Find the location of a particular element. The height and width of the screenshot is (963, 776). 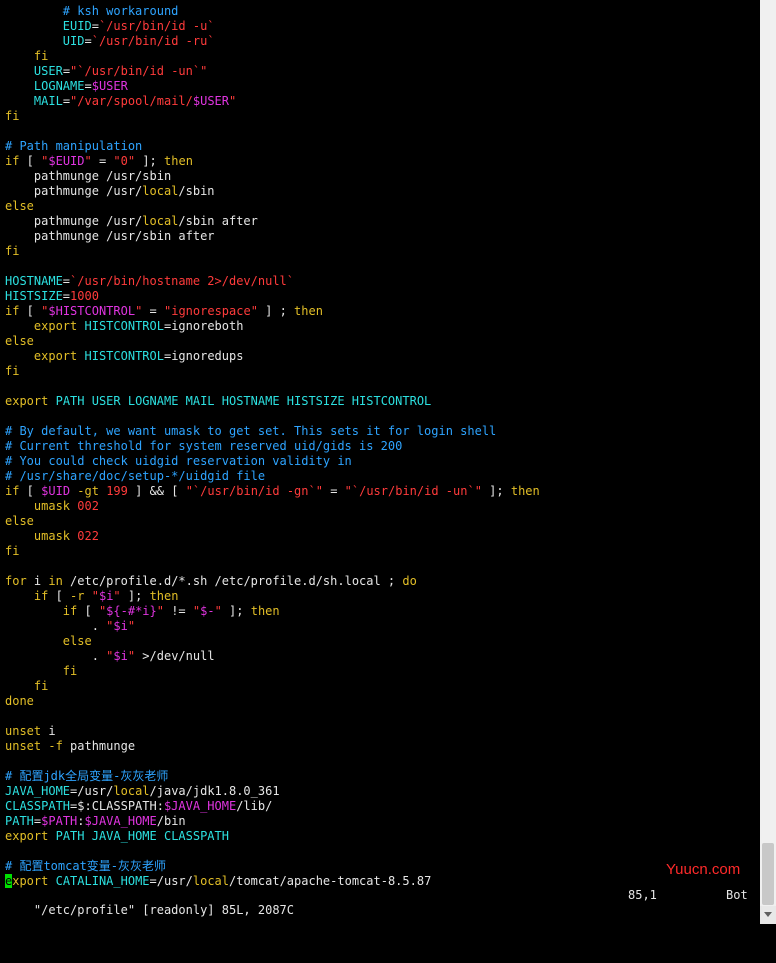

code-token: ] ; is located at coordinates (276, 311).